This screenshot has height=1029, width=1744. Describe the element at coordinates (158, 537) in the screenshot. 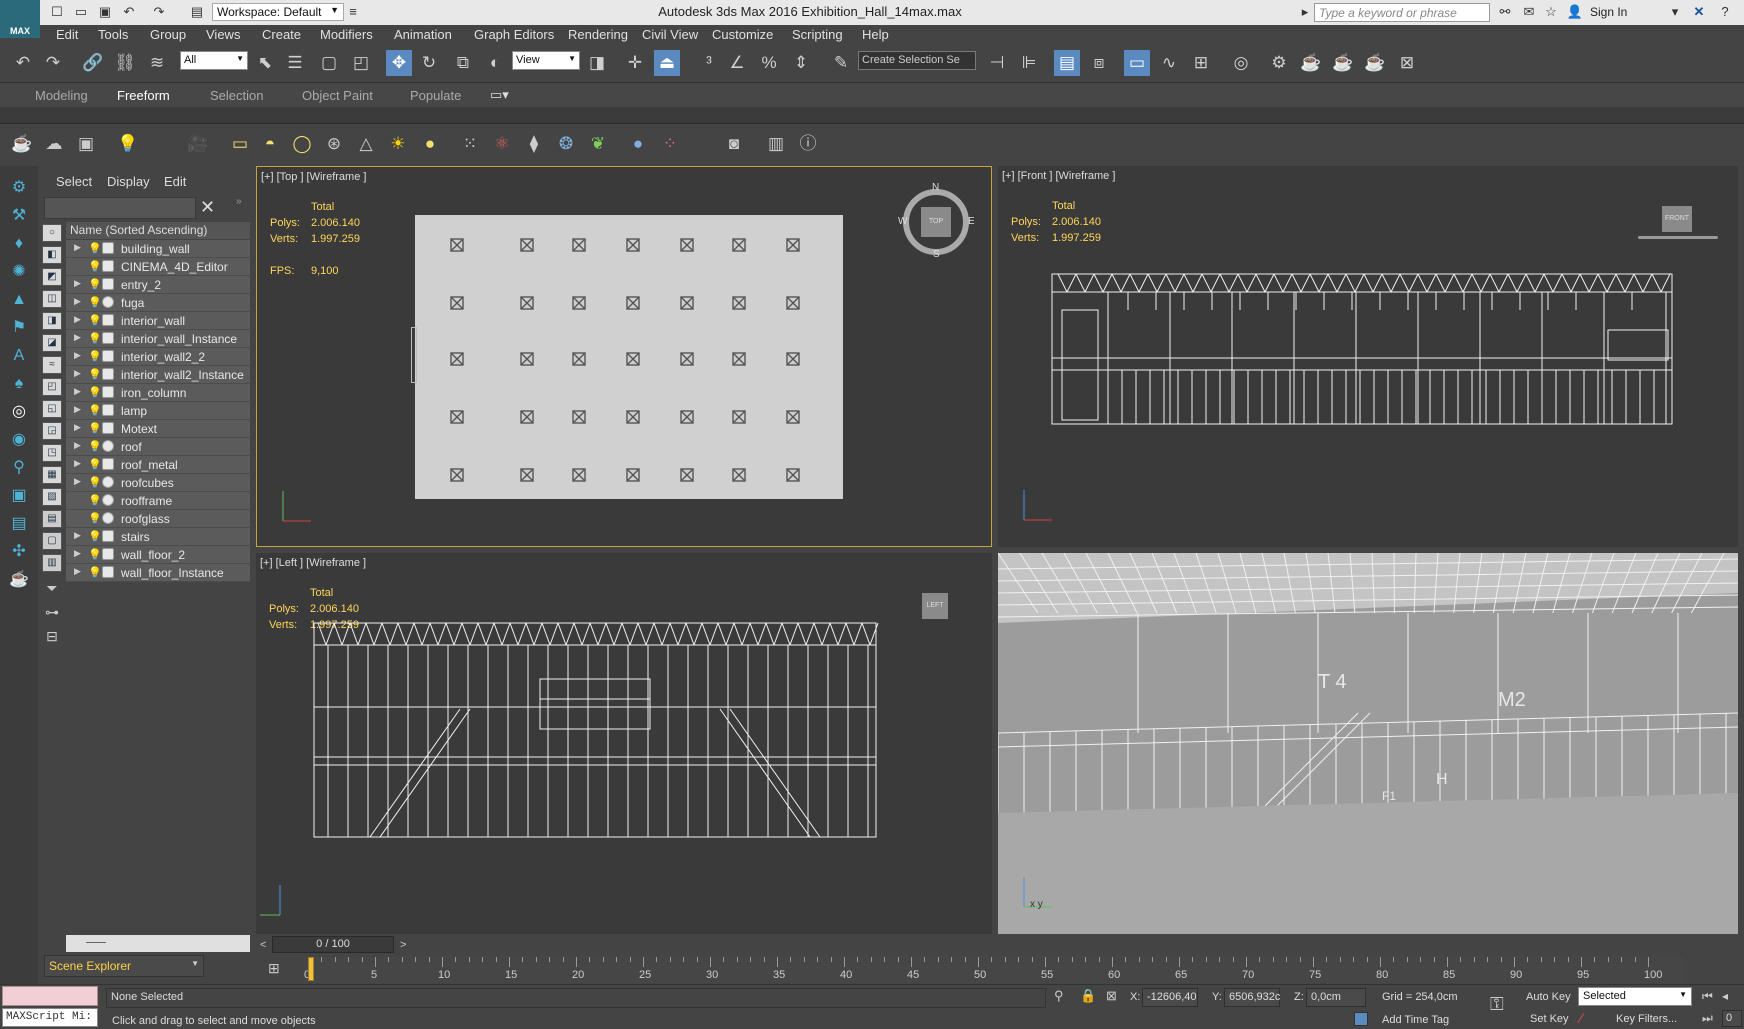

I see `scene-item: ▶ 💡 stairs` at that location.